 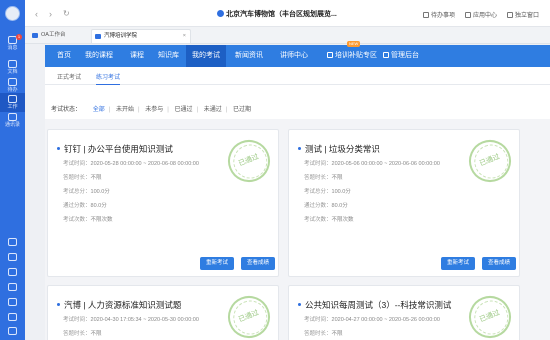 I want to click on filter-all: 全部, so click(x=99, y=110).